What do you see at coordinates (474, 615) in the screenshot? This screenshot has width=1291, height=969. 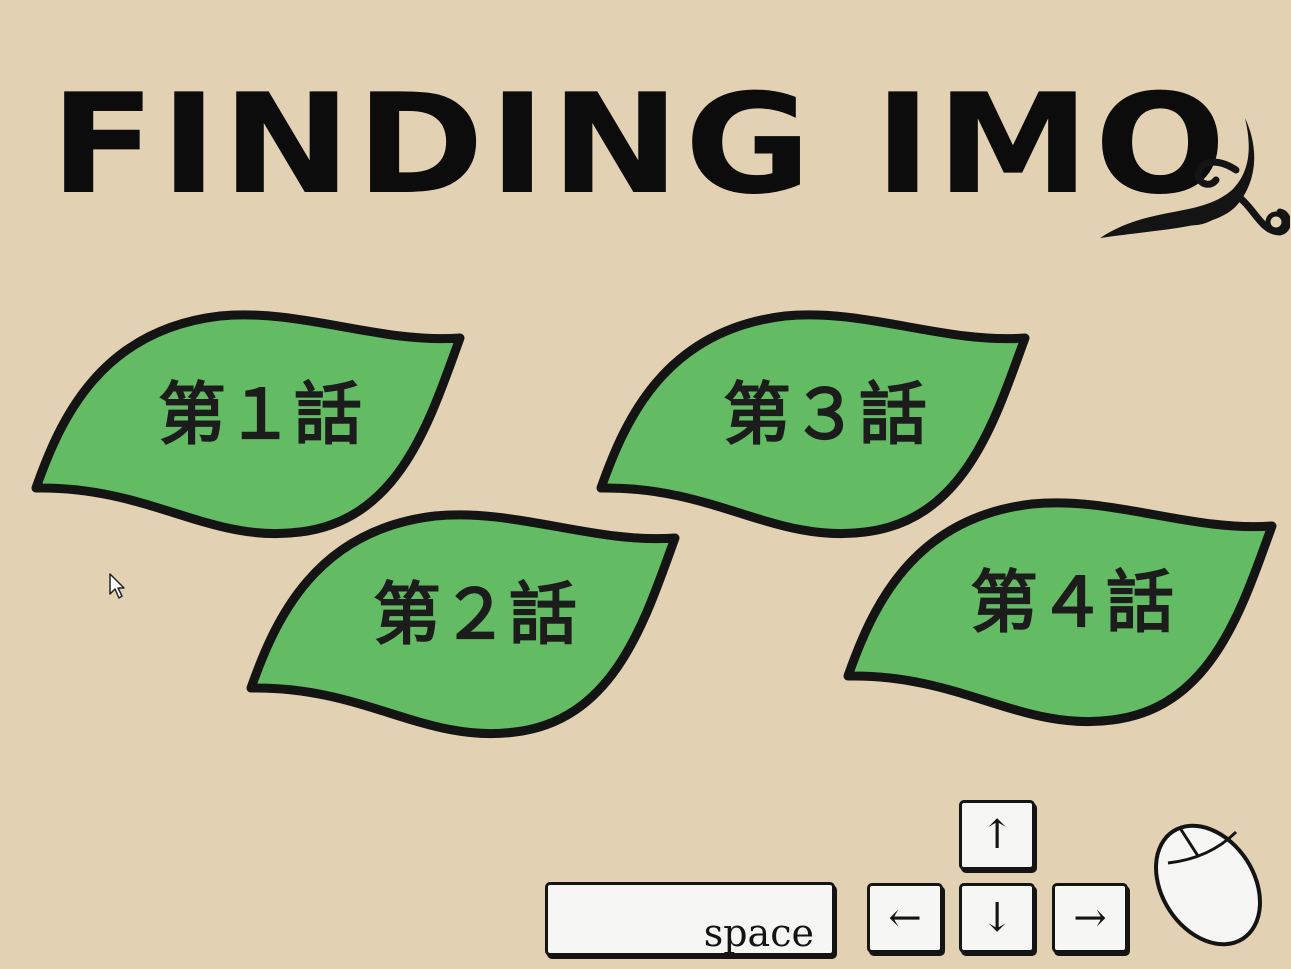 I see `chapter-2-label: 第２話` at bounding box center [474, 615].